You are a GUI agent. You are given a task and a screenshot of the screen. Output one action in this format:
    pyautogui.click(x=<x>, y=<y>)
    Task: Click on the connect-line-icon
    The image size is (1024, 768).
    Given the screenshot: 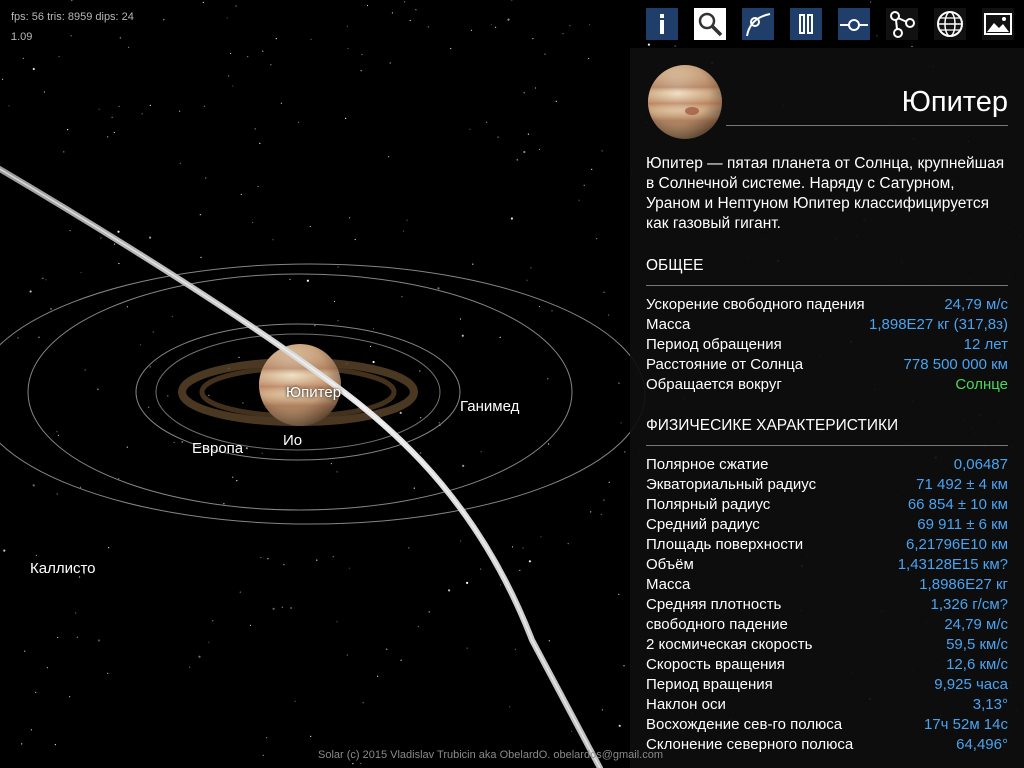 What is the action you would take?
    pyautogui.click(x=854, y=25)
    